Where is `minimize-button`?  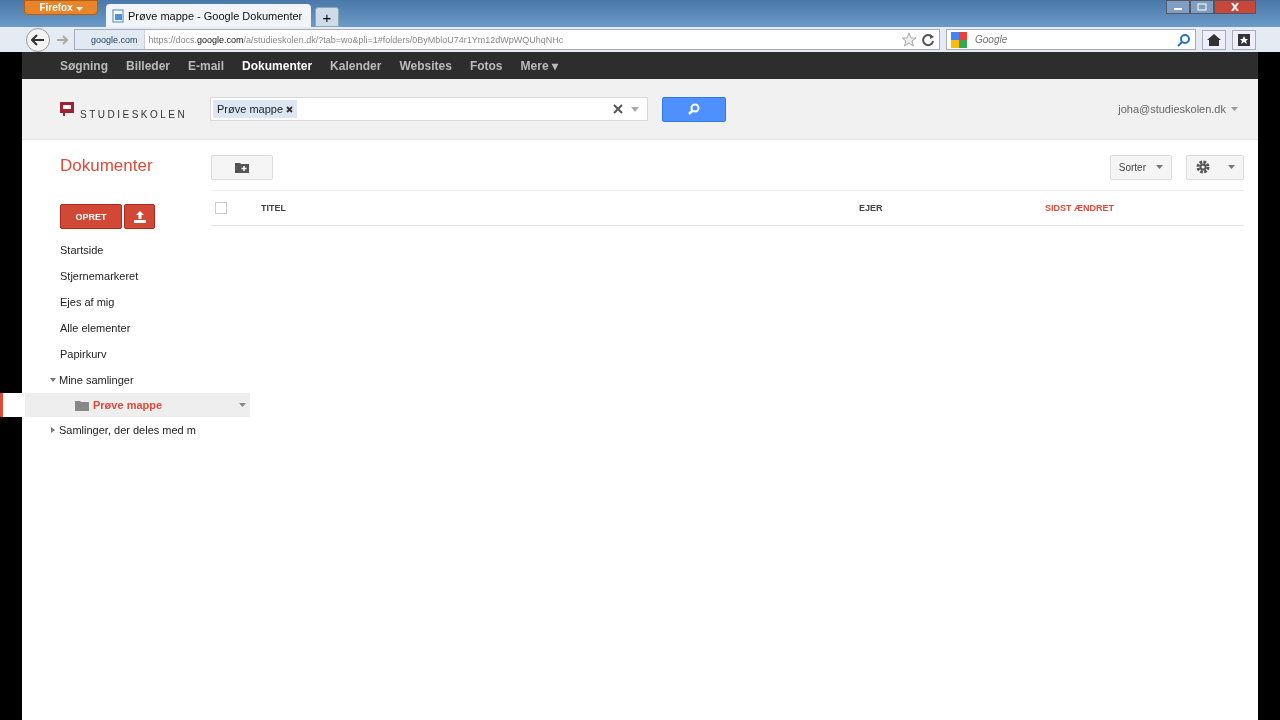 minimize-button is located at coordinates (1178, 7).